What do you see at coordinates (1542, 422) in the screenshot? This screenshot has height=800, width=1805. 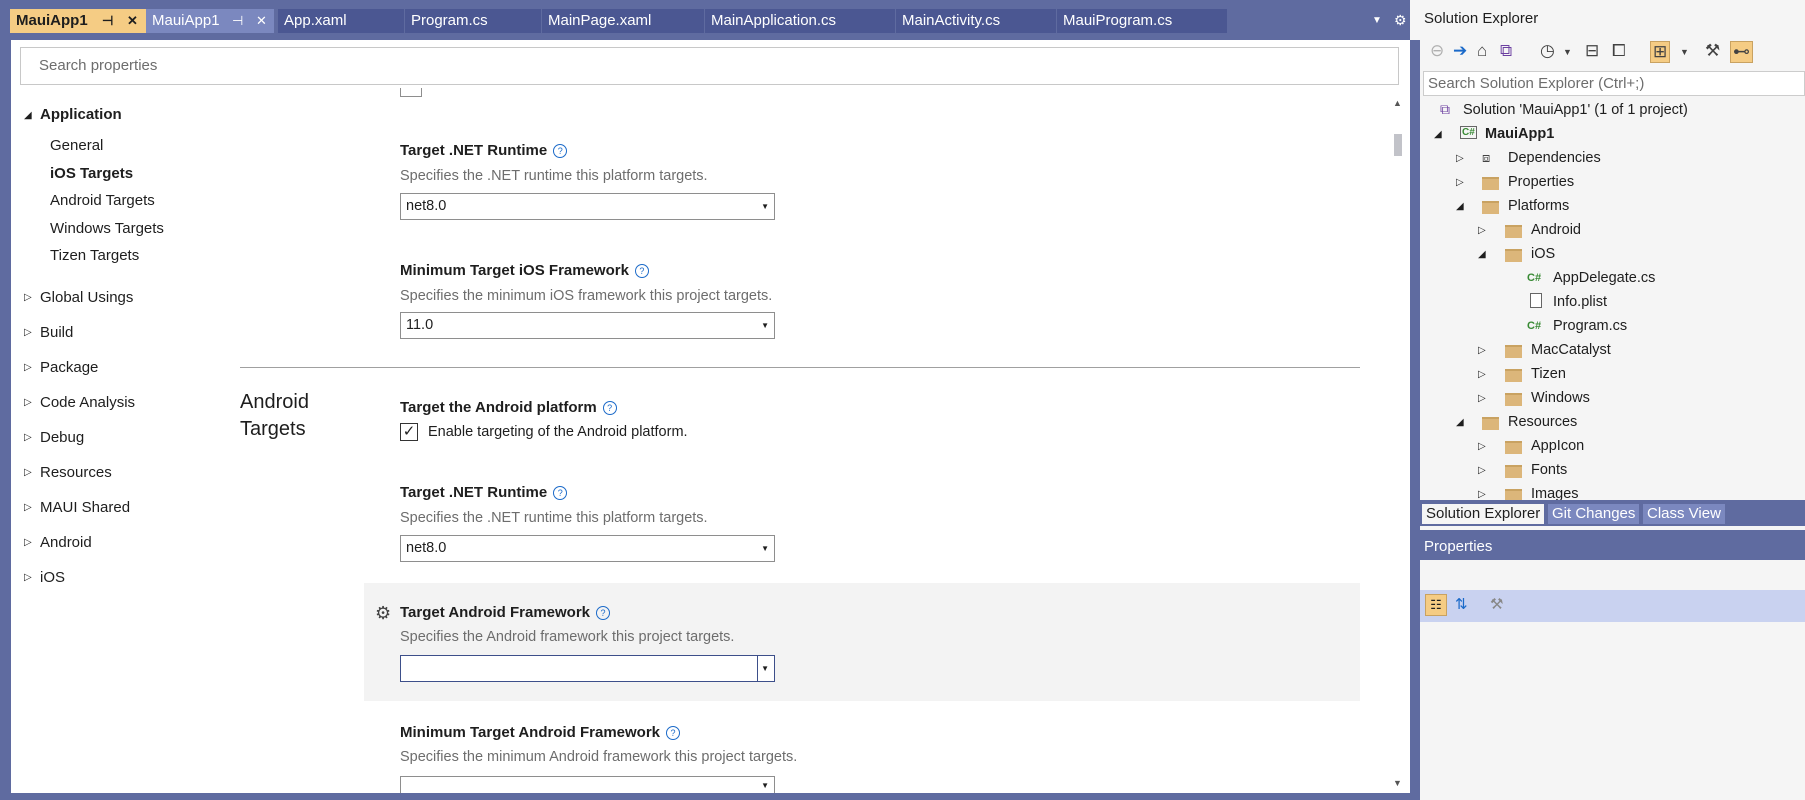 I see `tree-resources: Resources` at bounding box center [1542, 422].